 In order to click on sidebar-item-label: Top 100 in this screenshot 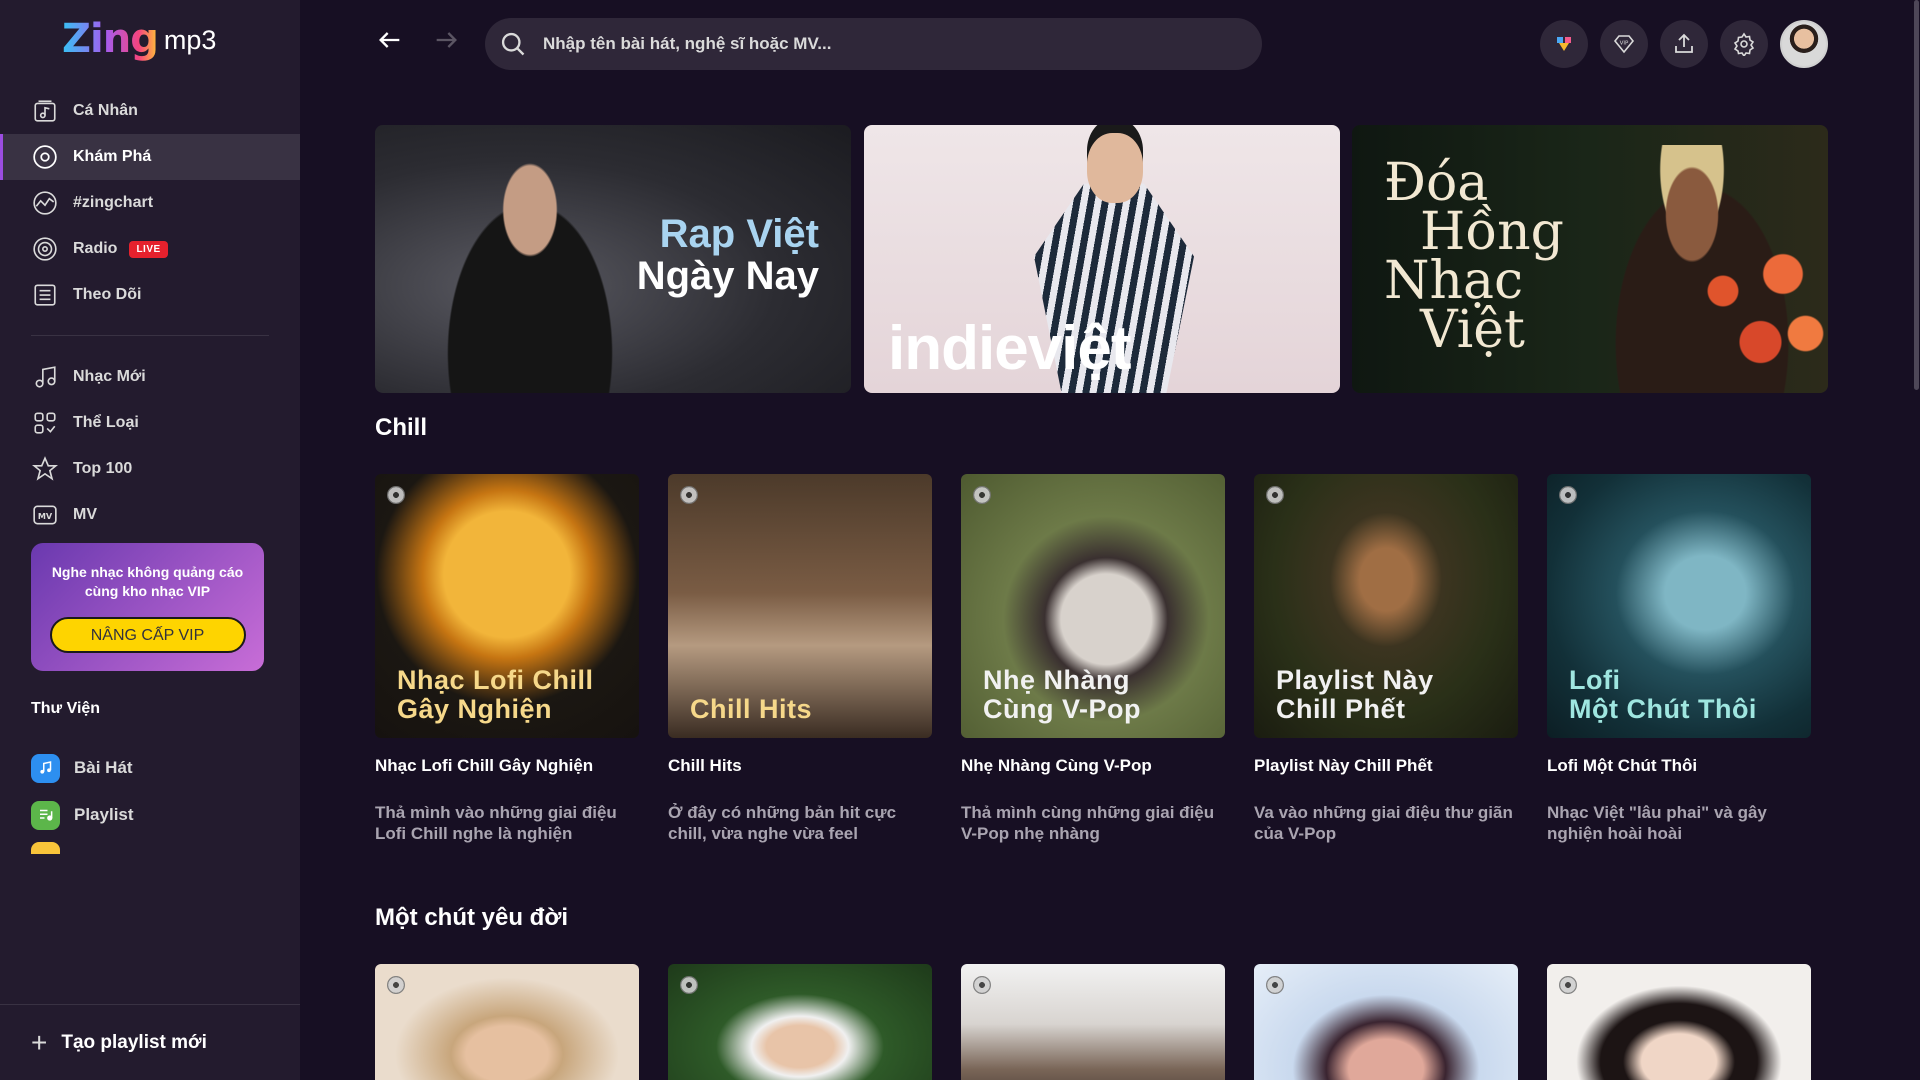, I will do `click(103, 468)`.